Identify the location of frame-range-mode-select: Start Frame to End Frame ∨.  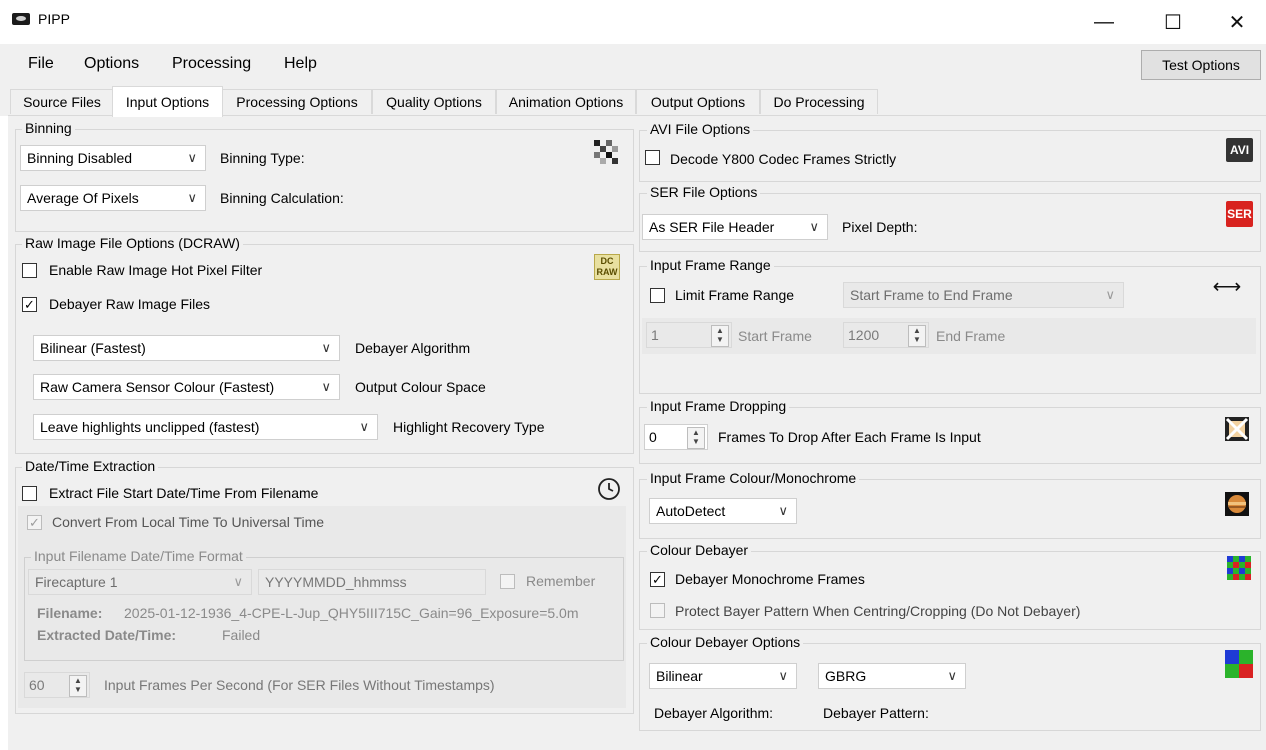
(983, 295).